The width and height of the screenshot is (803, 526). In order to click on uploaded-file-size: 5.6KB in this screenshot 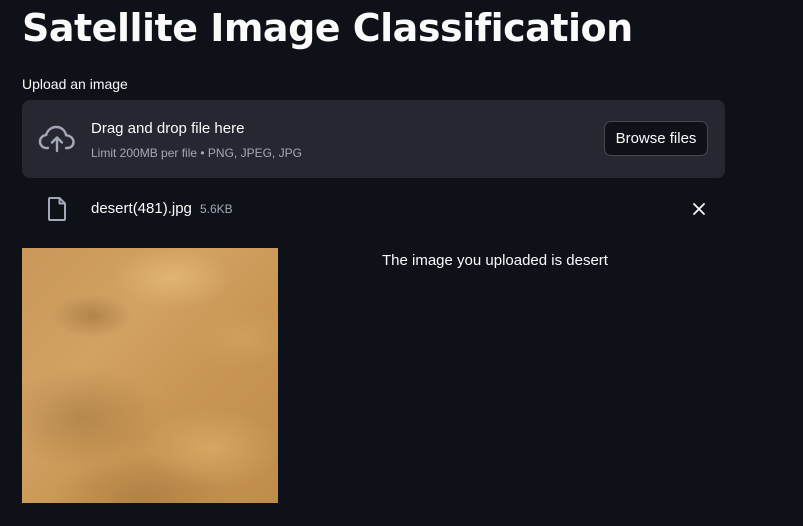, I will do `click(216, 209)`.